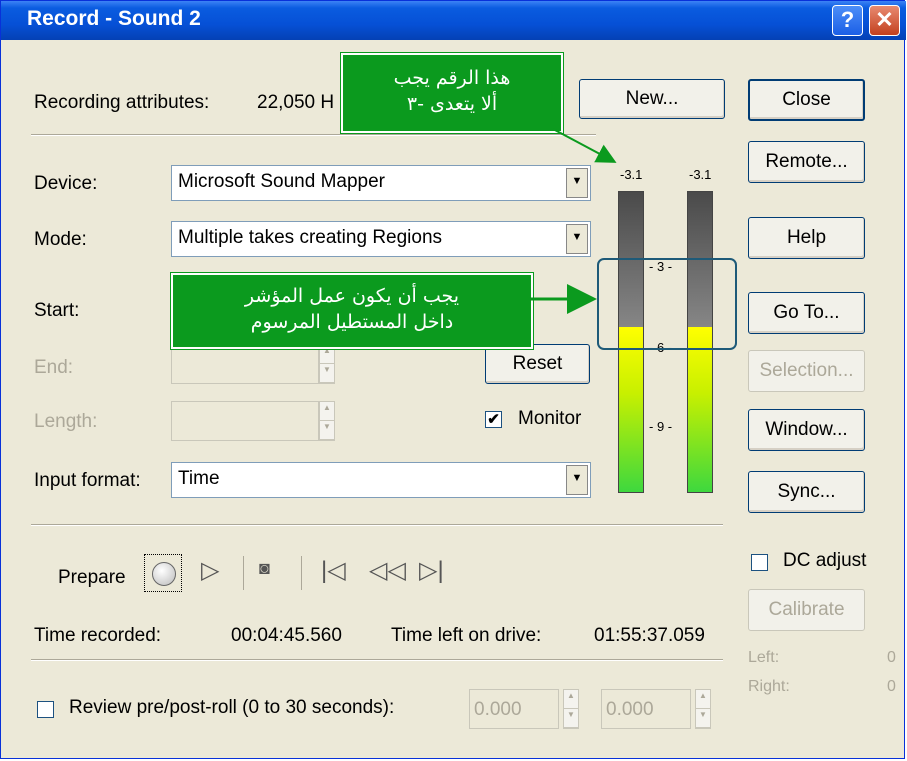 Image resolution: width=907 pixels, height=761 pixels. I want to click on right-level-fill, so click(700, 409).